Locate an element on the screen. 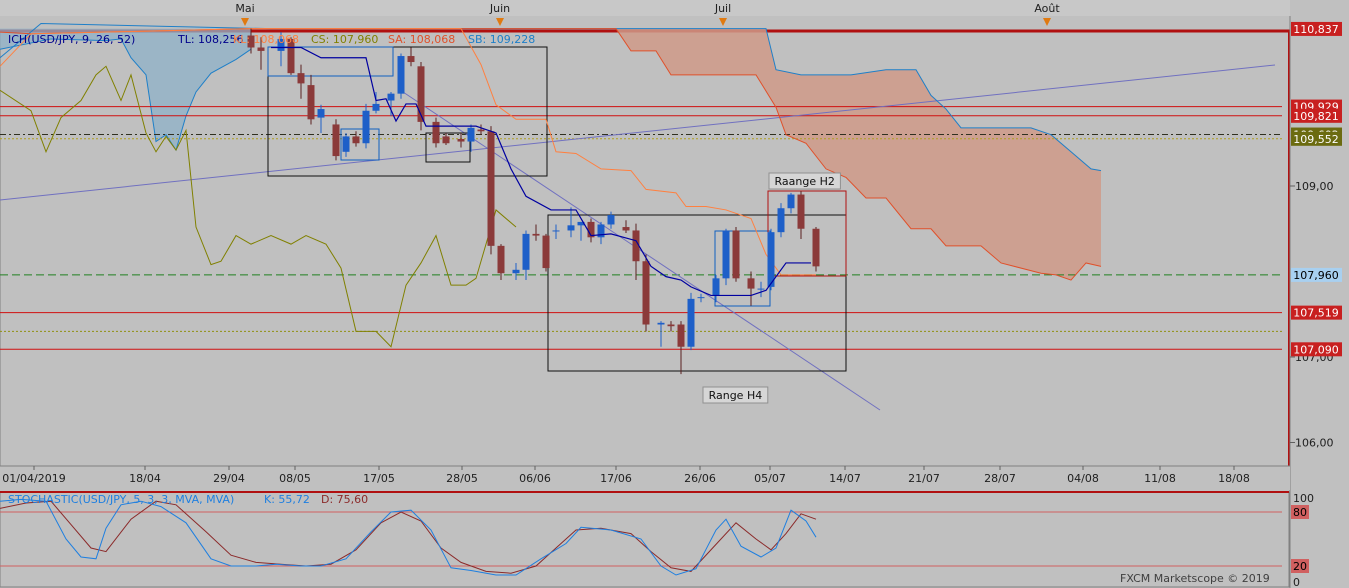 The image size is (1349, 588). stochastic-d-value: D: 75,60 is located at coordinates (344, 499).